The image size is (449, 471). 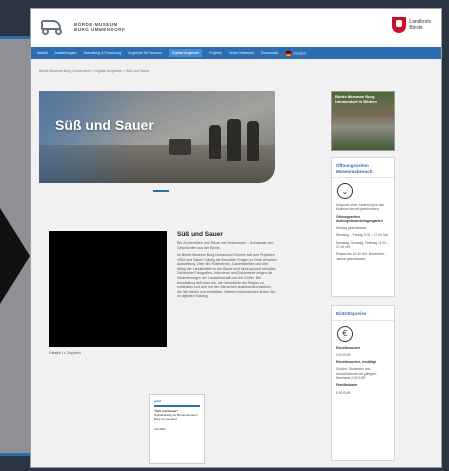 What do you see at coordinates (161, 191) in the screenshot?
I see `slider-indicator` at bounding box center [161, 191].